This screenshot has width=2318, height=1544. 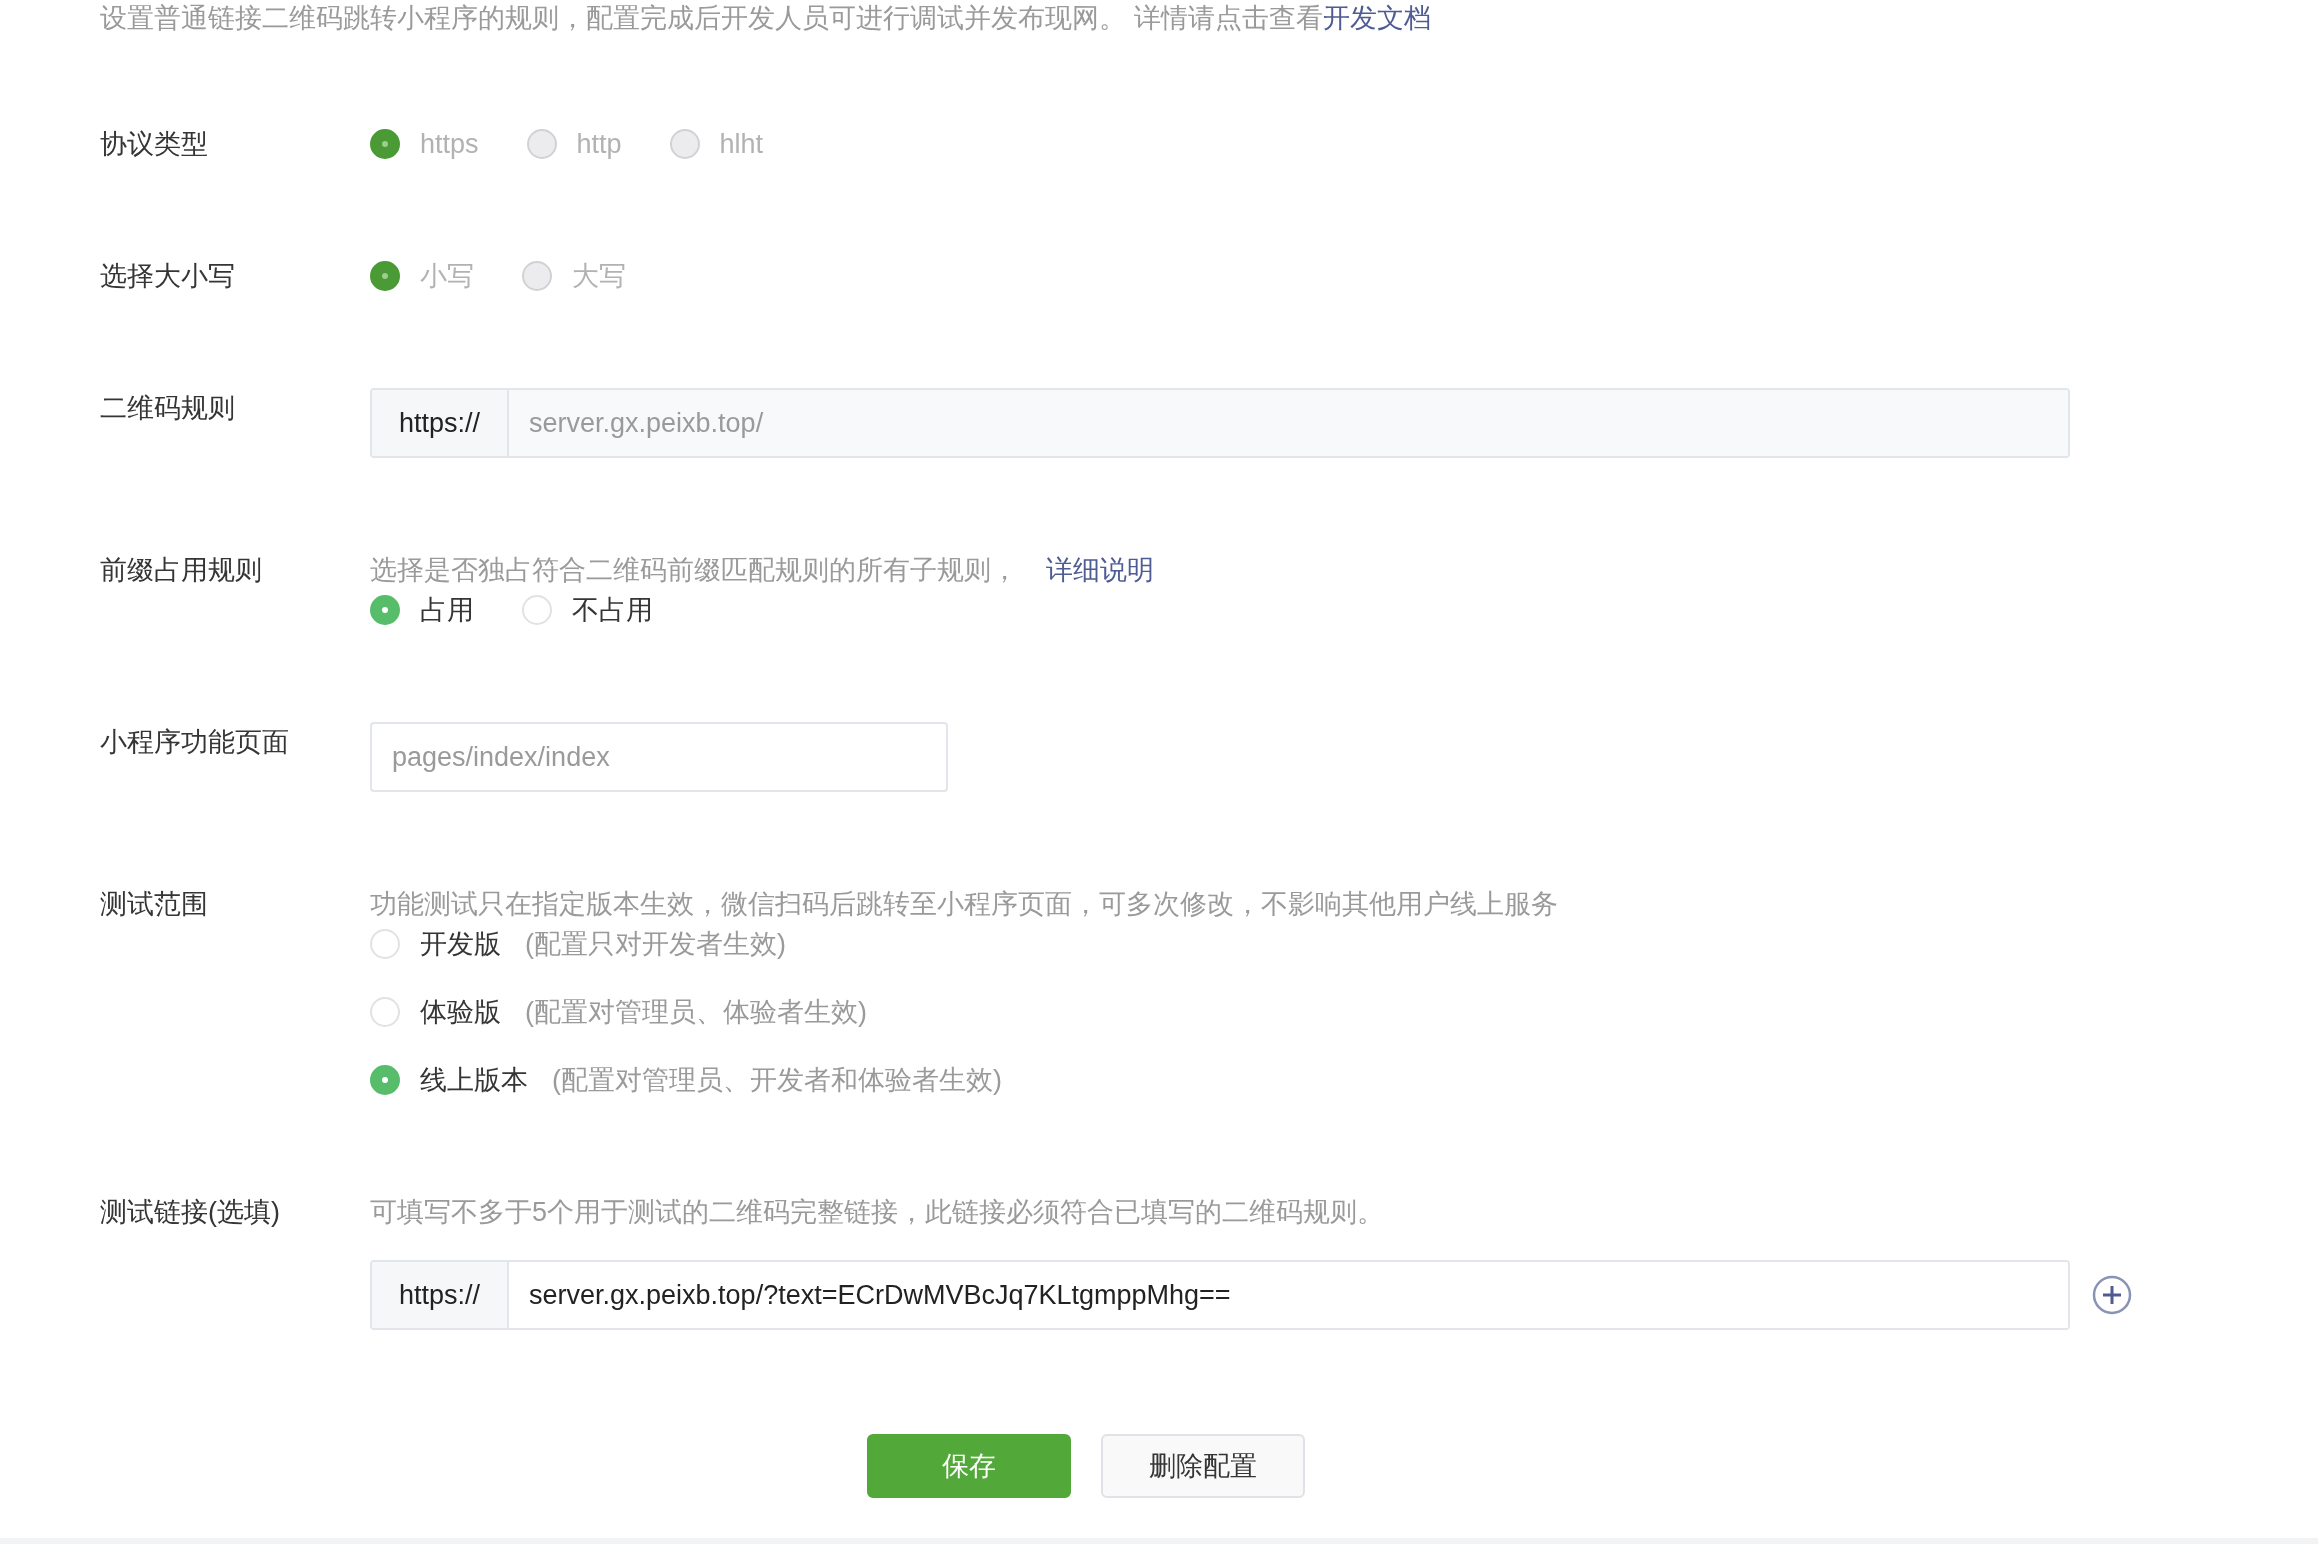 I want to click on field-label: 测试链接(选填), so click(x=190, y=1212).